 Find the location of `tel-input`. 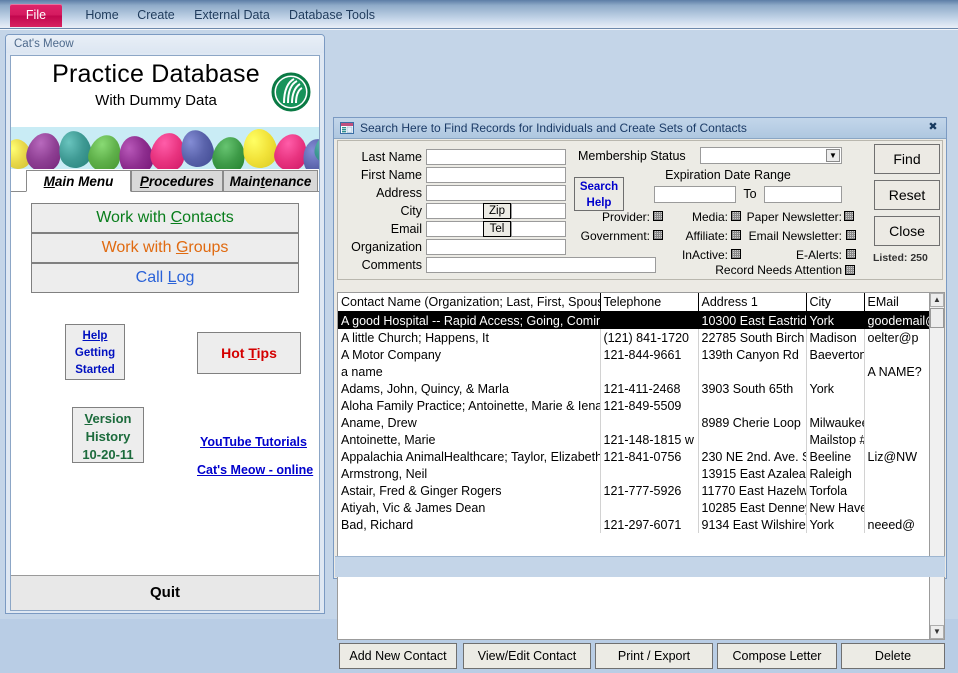

tel-input is located at coordinates (538, 229).